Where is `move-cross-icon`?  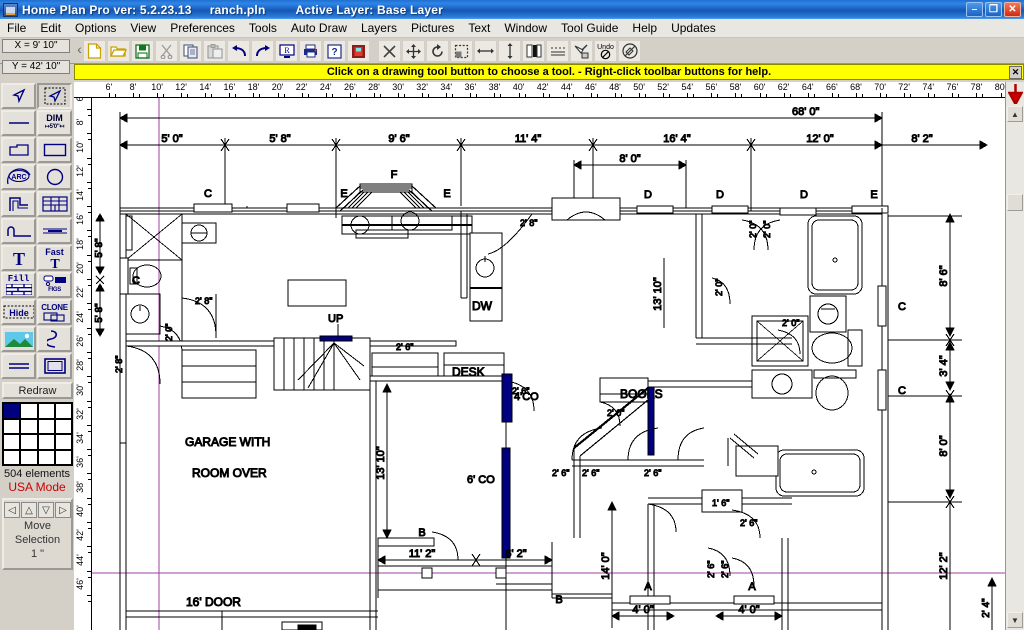
move-cross-icon is located at coordinates (413, 51).